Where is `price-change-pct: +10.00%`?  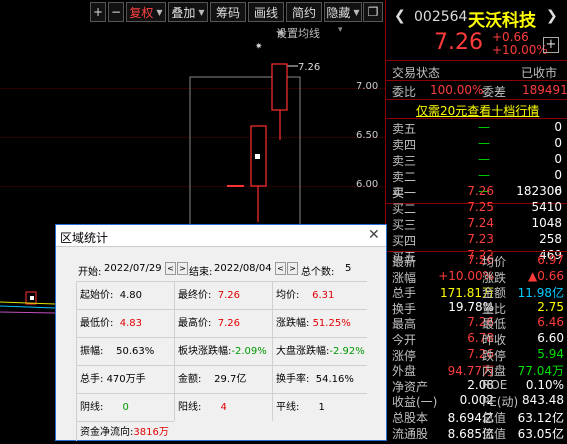
price-change-pct: +10.00% is located at coordinates (520, 50).